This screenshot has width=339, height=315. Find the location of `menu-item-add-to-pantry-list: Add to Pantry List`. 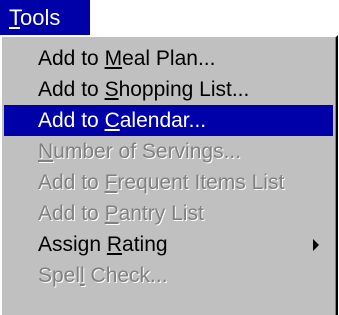

menu-item-add-to-pantry-list: Add to Pantry List is located at coordinates (168, 213).